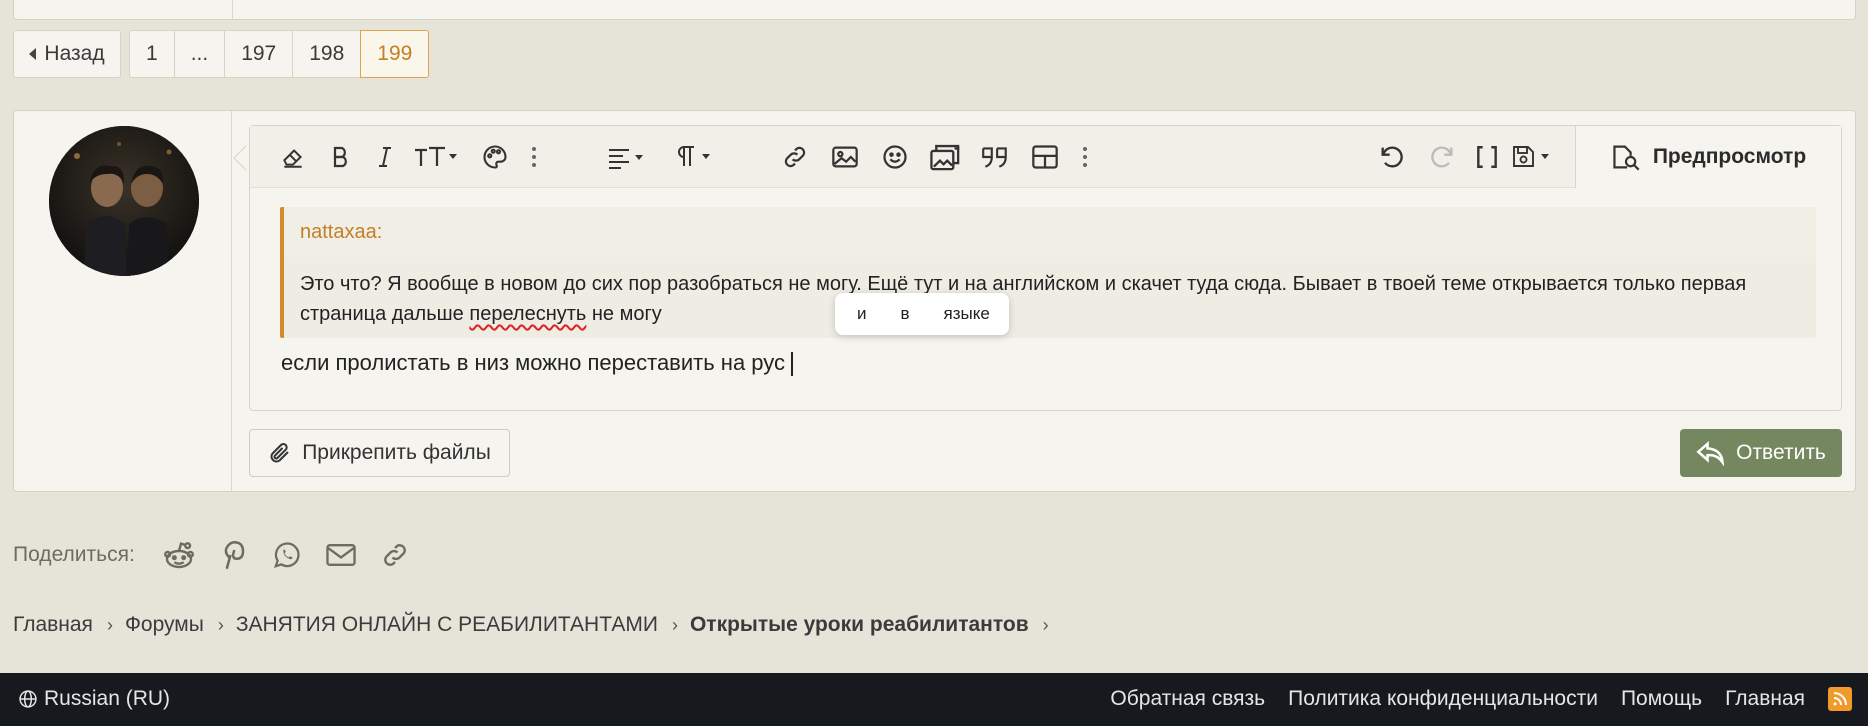  What do you see at coordinates (995, 157) in the screenshot?
I see `quote-icon` at bounding box center [995, 157].